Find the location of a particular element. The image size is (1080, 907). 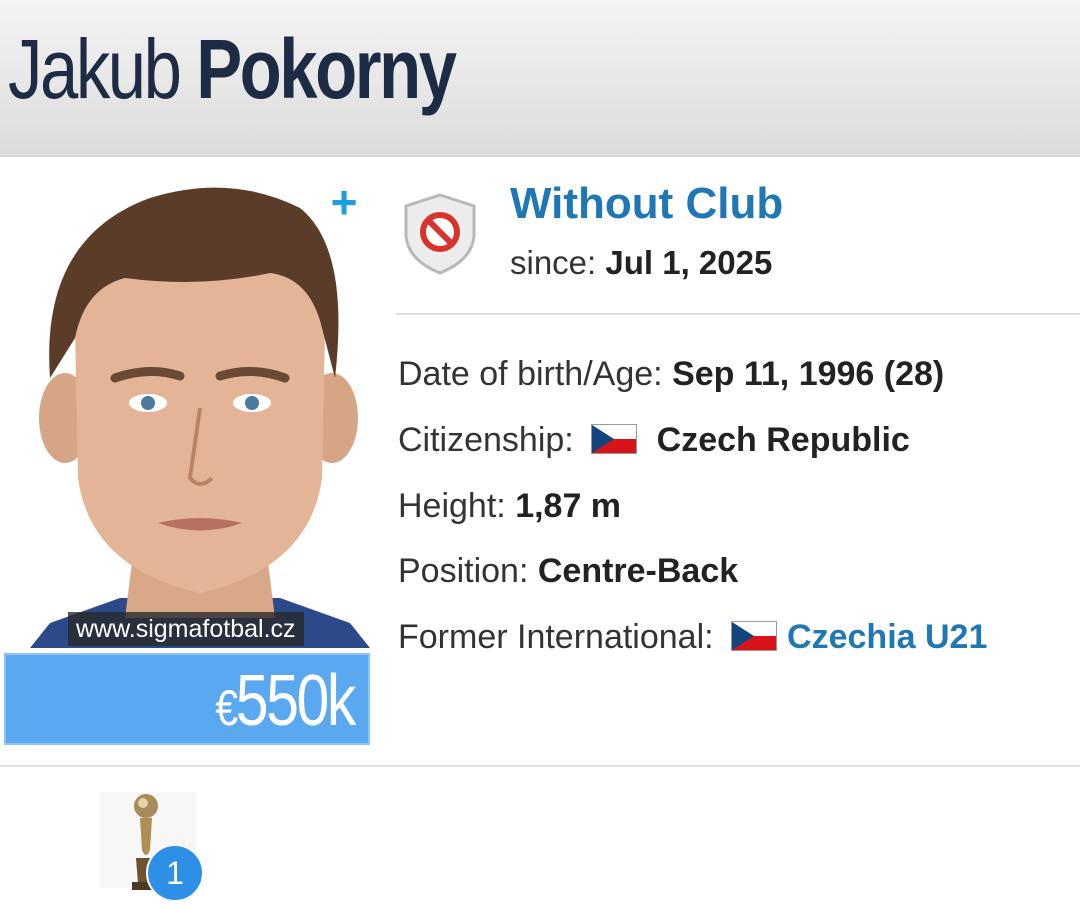

since-label: since: is located at coordinates (553, 262).